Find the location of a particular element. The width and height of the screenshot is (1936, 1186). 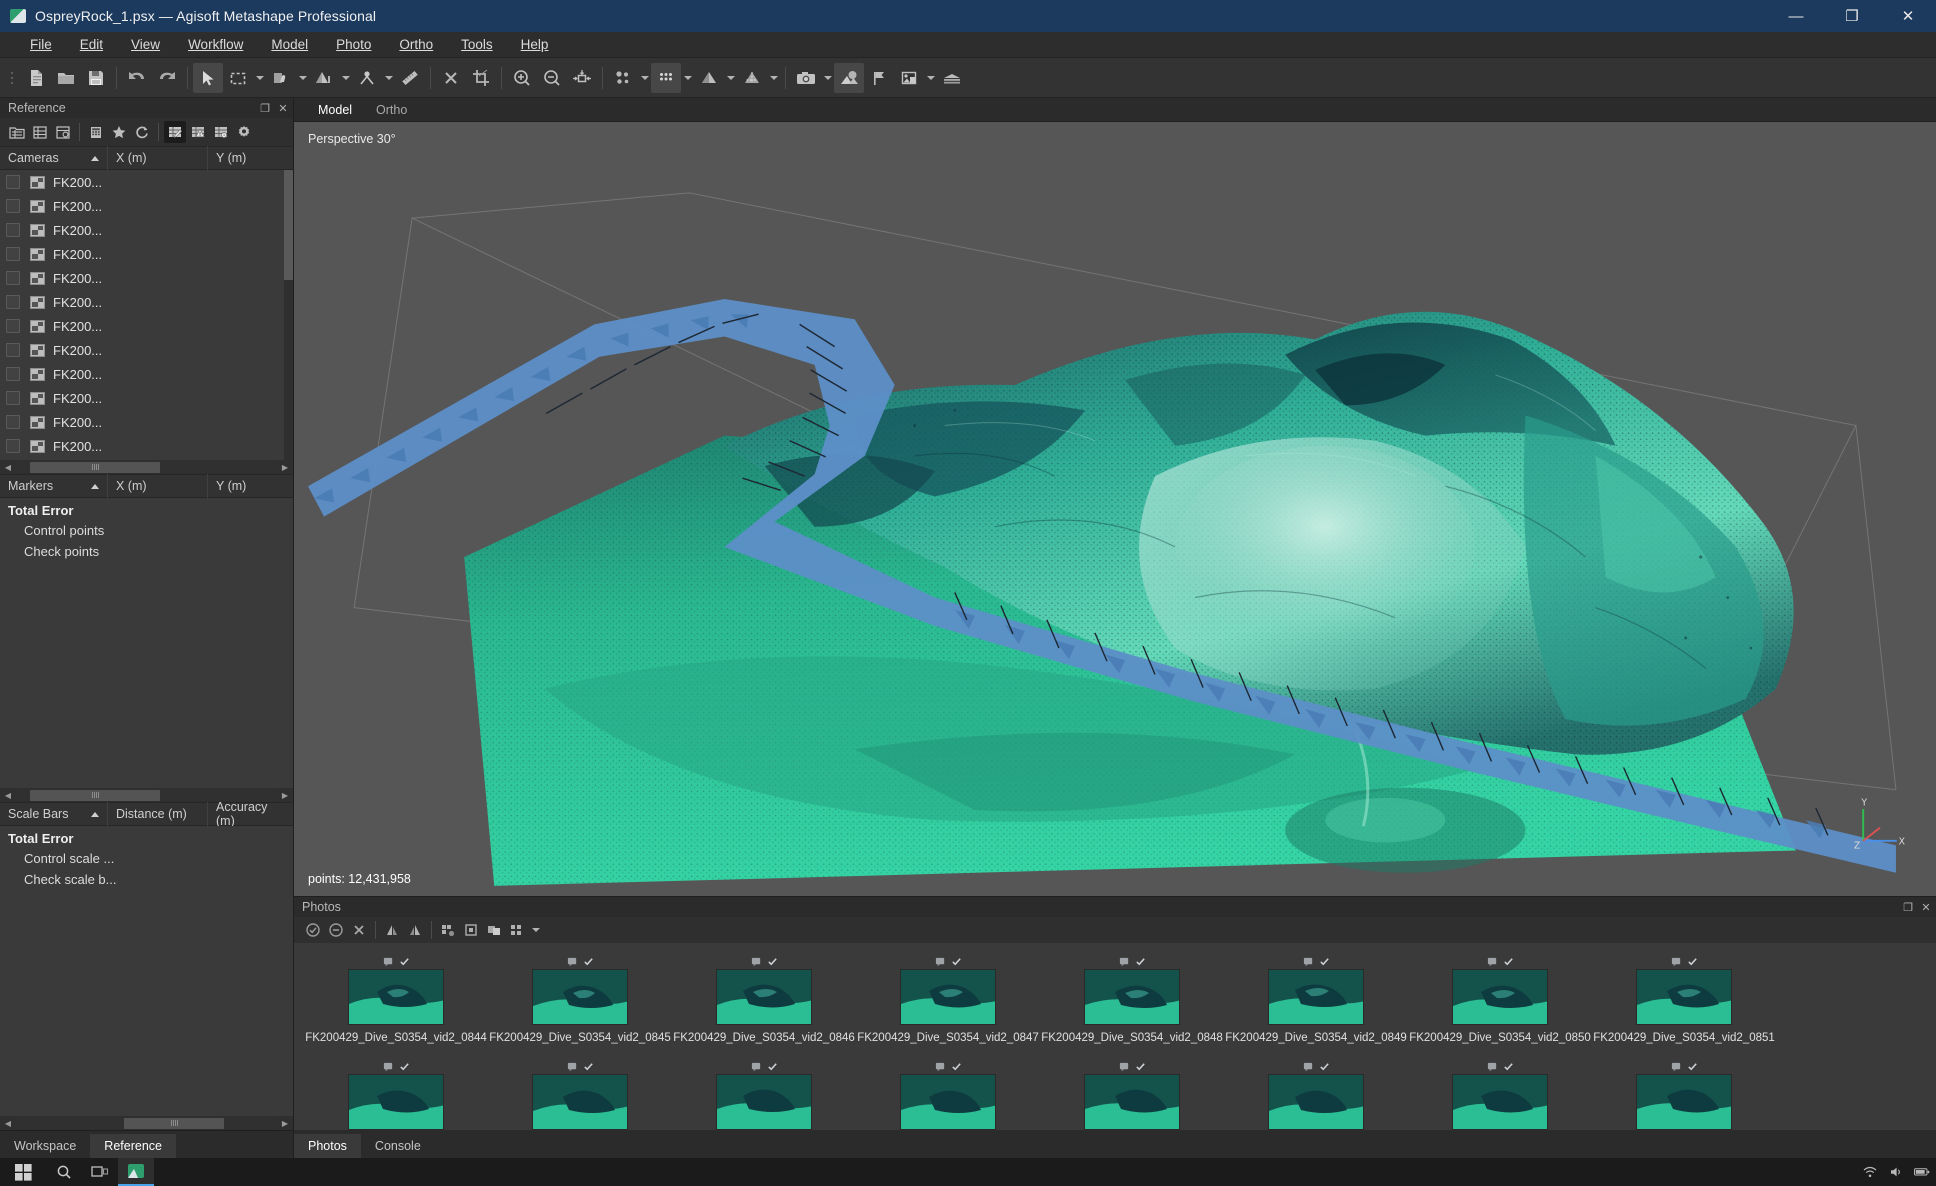

zoom-in-icon is located at coordinates (522, 78).